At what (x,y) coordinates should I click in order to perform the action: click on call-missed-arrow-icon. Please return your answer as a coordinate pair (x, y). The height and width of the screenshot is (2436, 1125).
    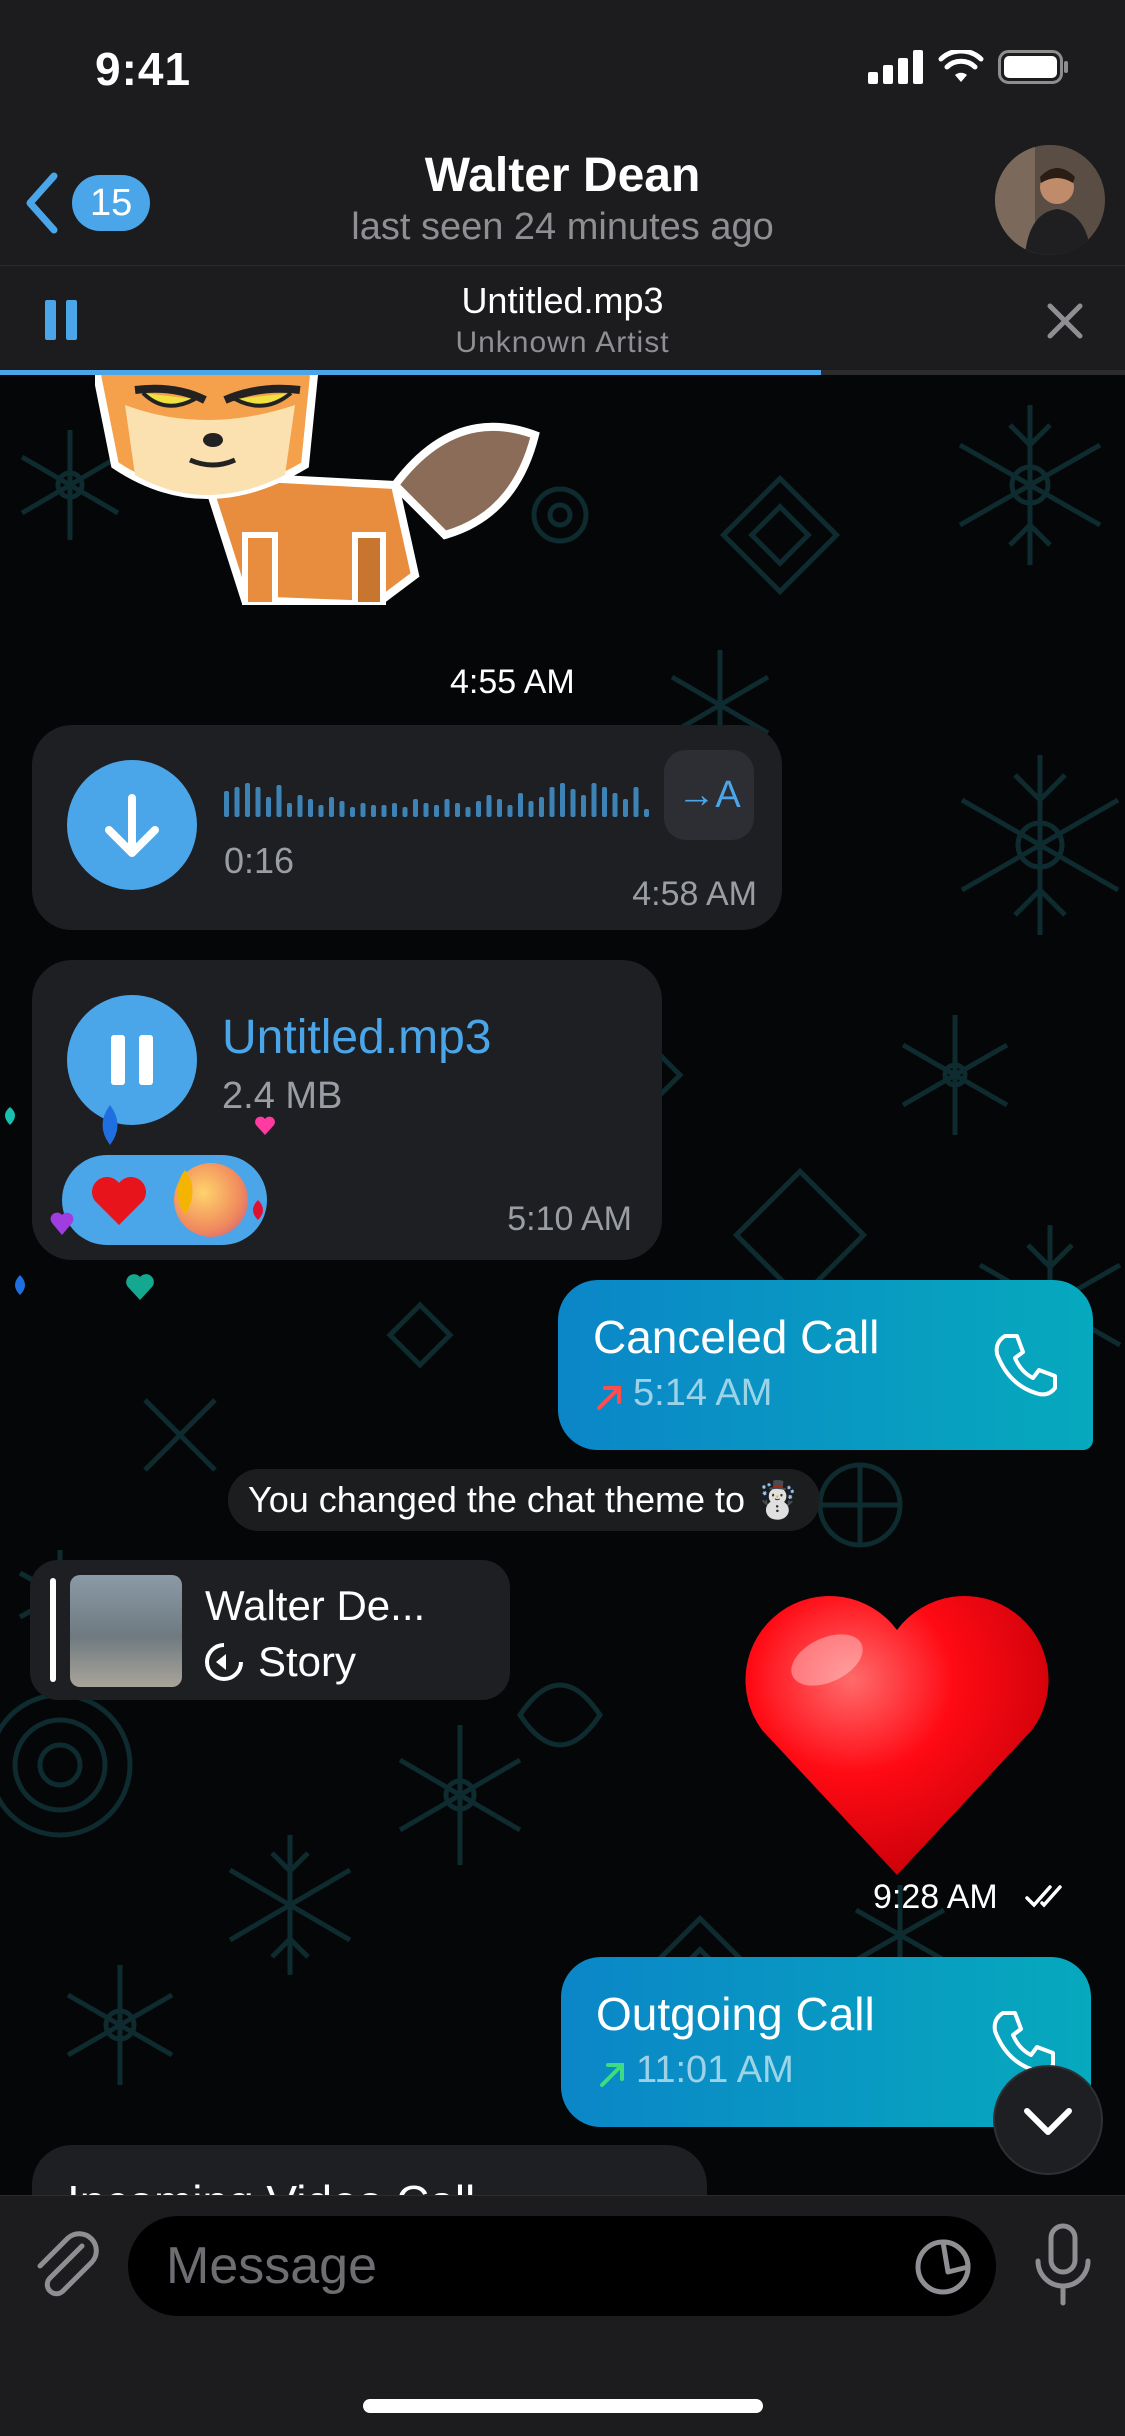
    Looking at the image, I should click on (609, 1398).